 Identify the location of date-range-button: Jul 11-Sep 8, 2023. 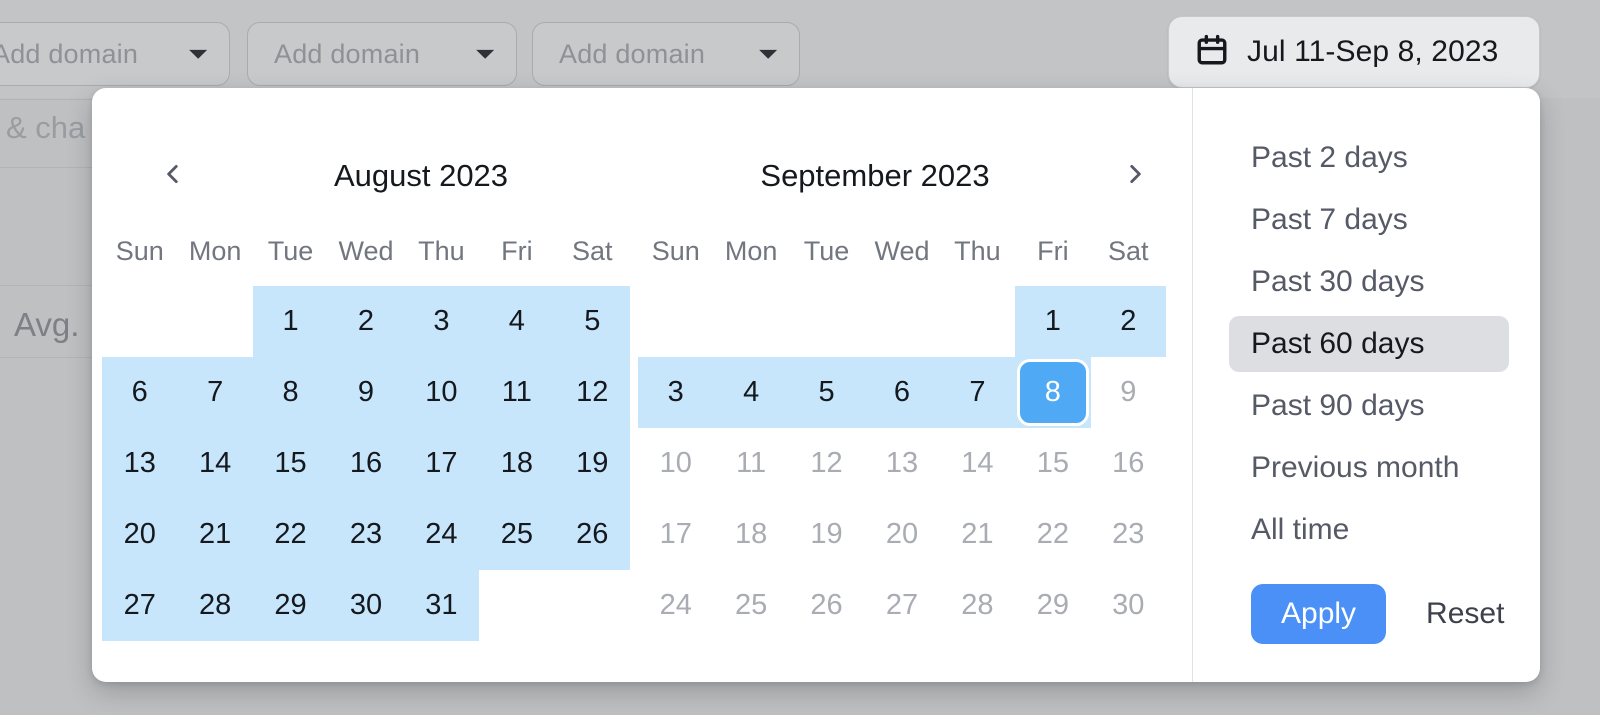
(1354, 52).